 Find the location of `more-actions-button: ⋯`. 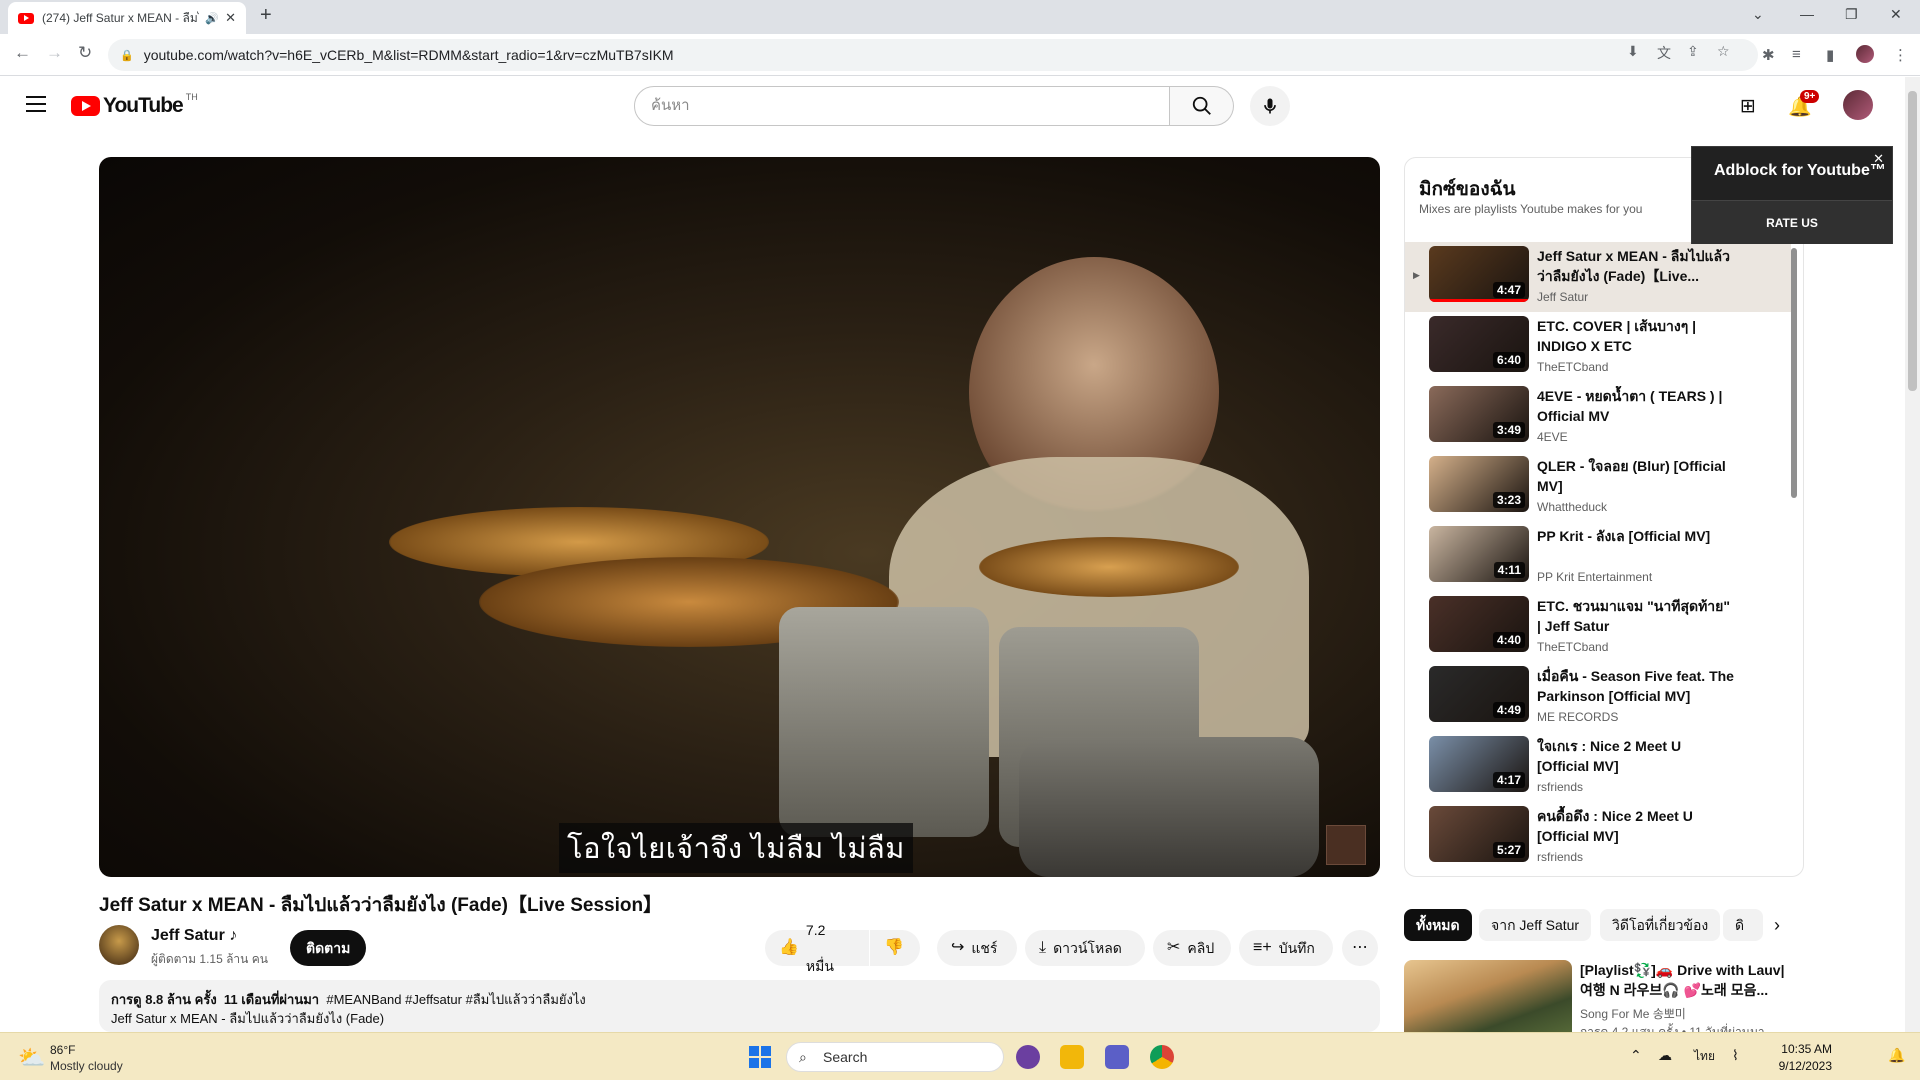

more-actions-button: ⋯ is located at coordinates (1360, 948).